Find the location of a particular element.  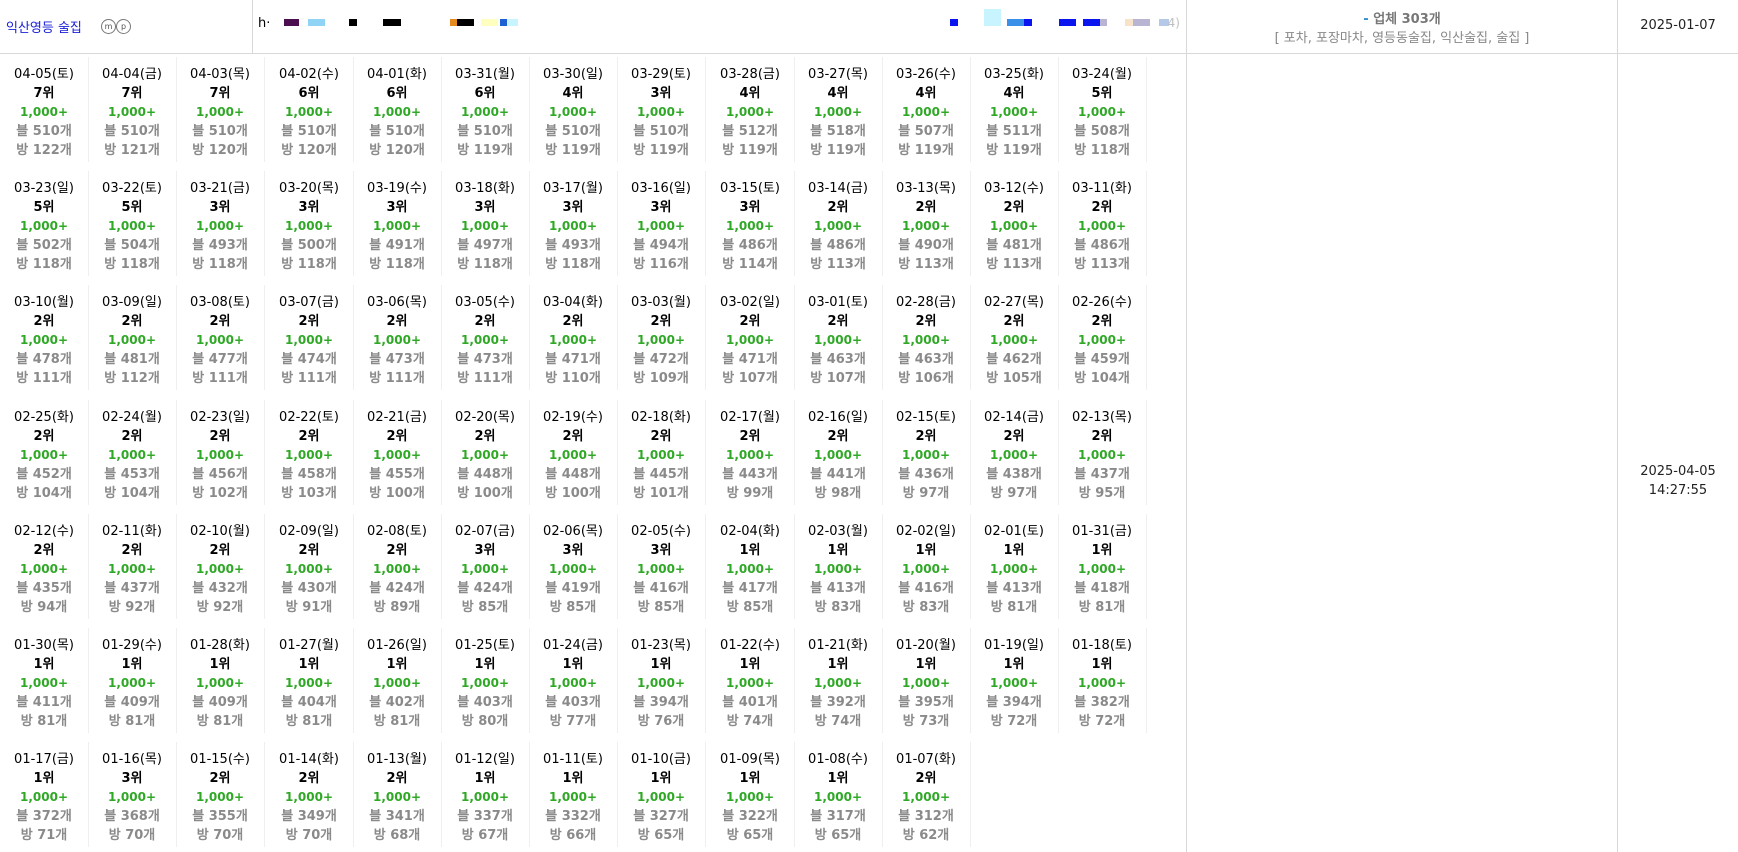

day-date: 01-24(금) is located at coordinates (573, 645).